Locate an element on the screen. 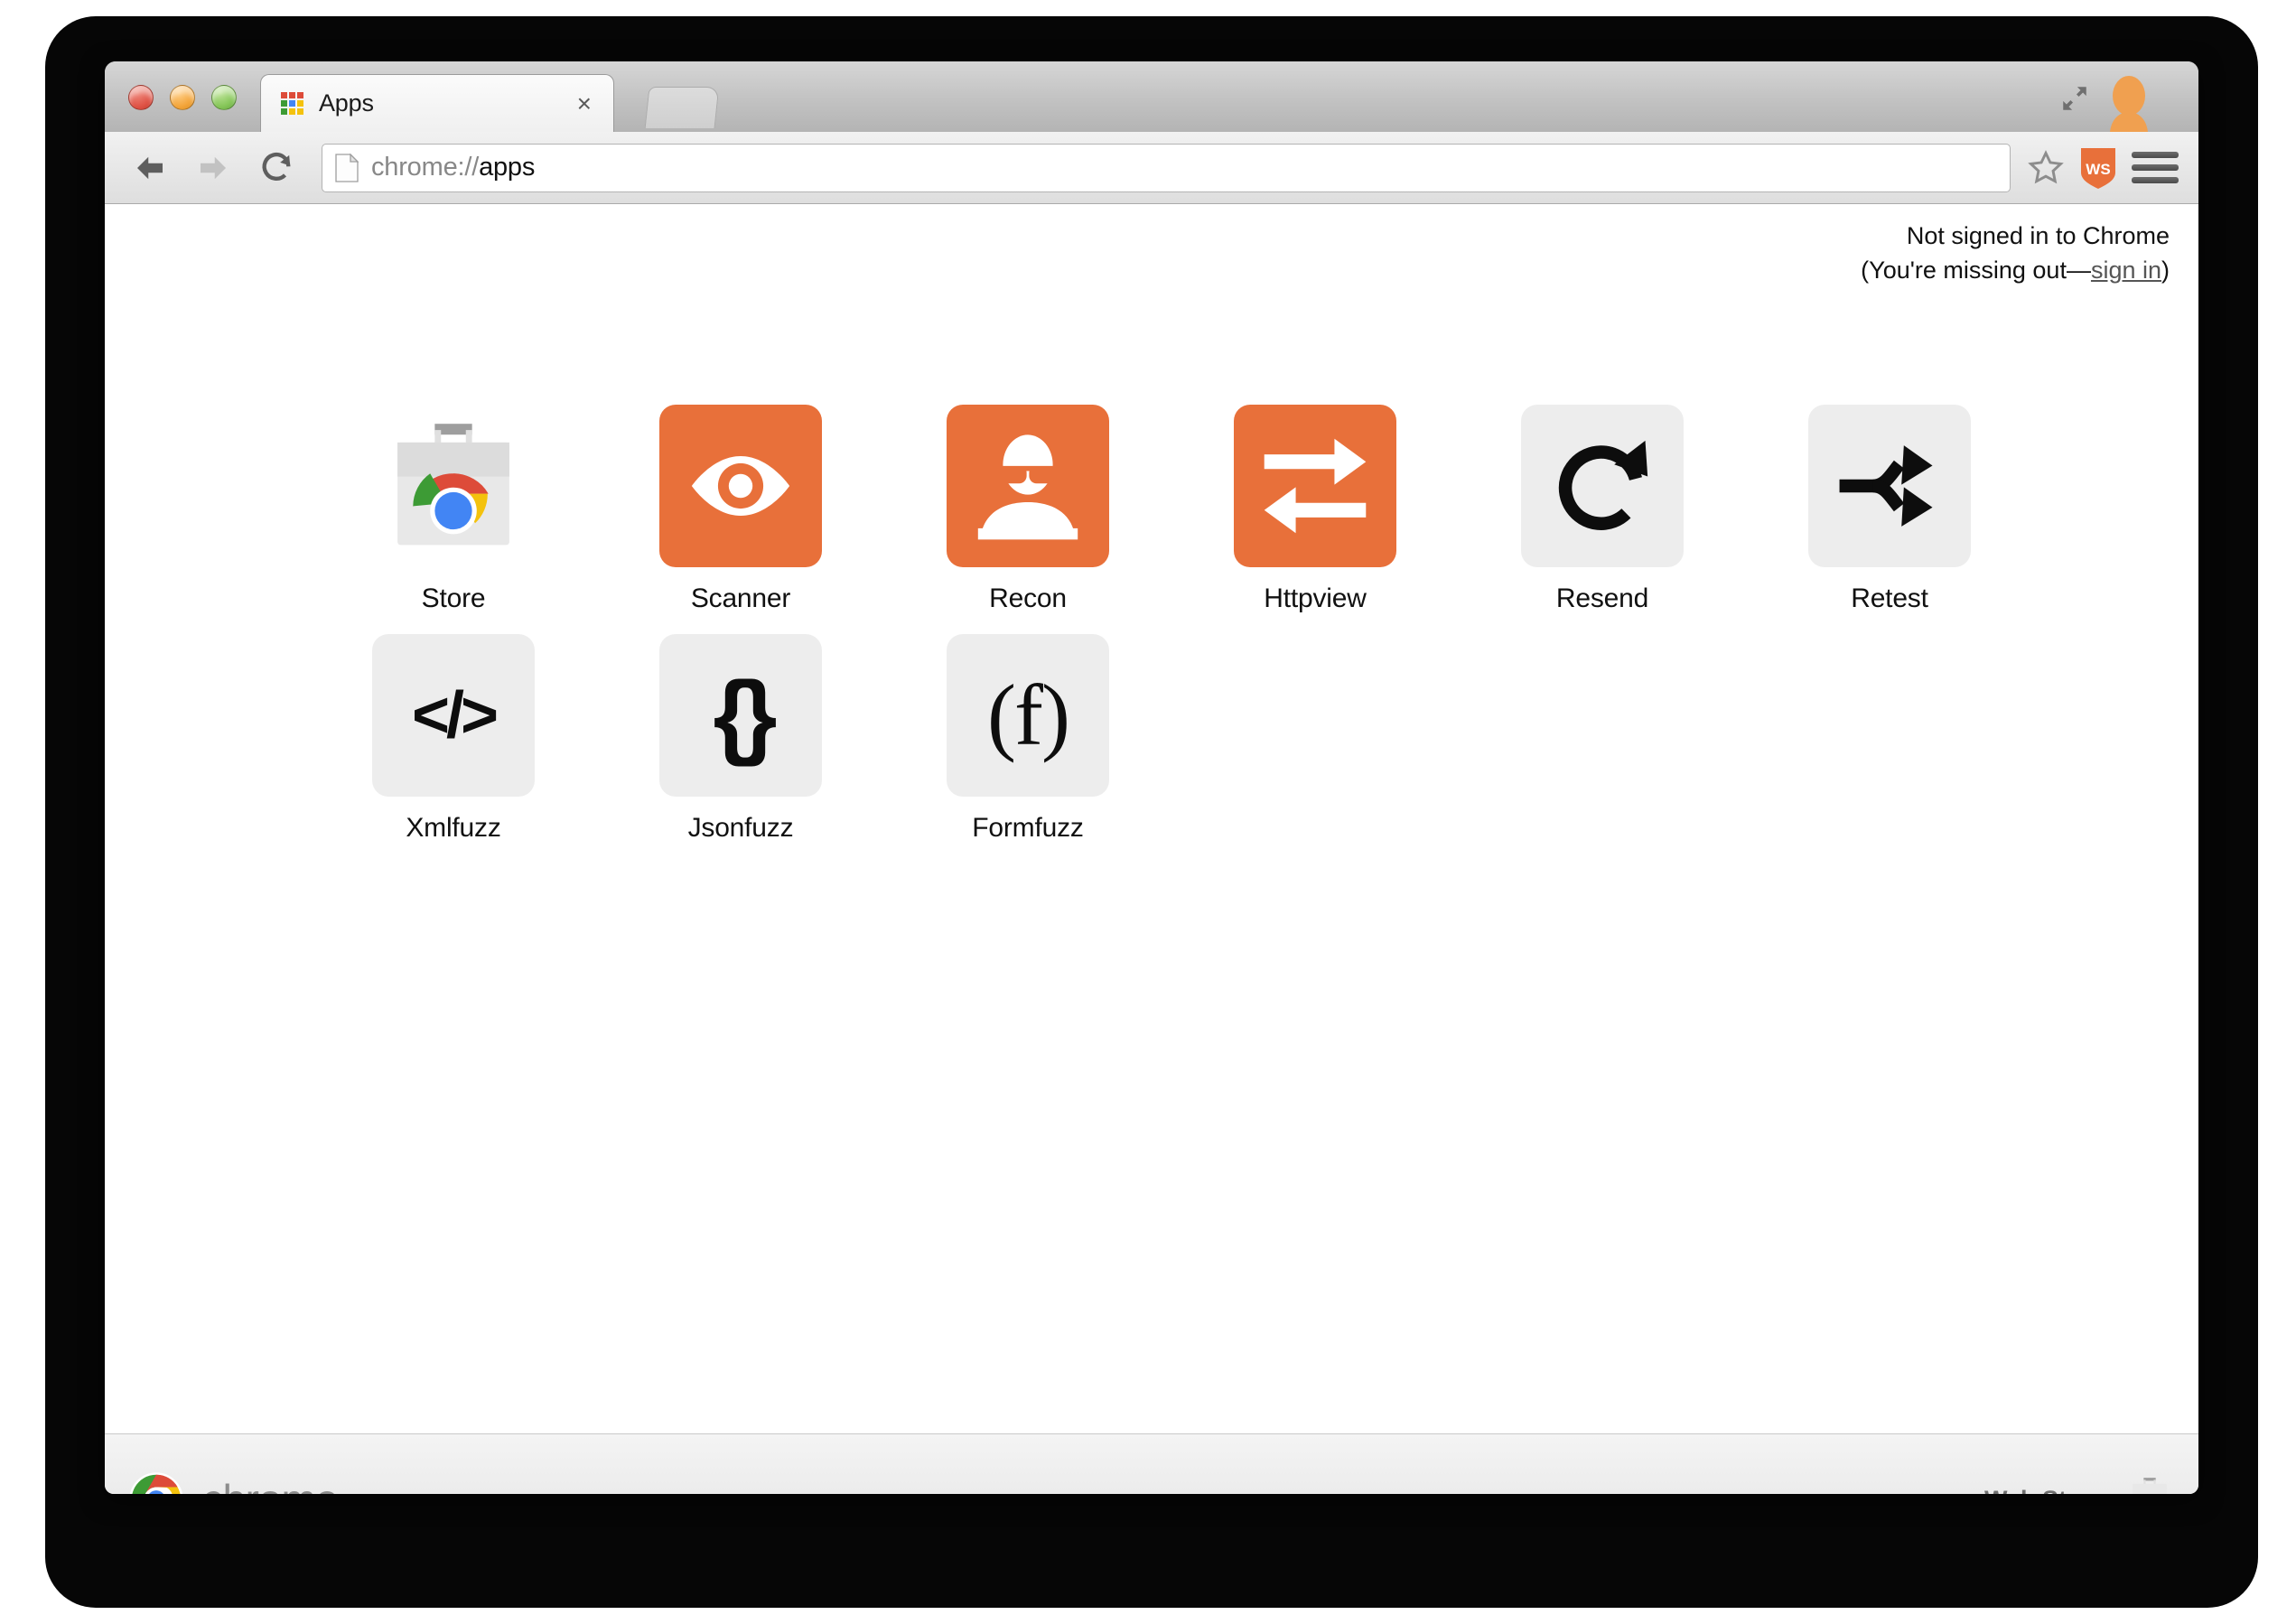 The height and width of the screenshot is (1624, 2296). url-scheme: chrome:// is located at coordinates (425, 167).